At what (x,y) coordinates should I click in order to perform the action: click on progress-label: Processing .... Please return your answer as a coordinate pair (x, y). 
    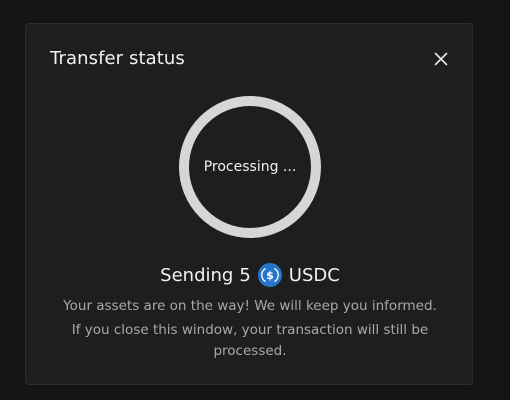
    Looking at the image, I should click on (250, 167).